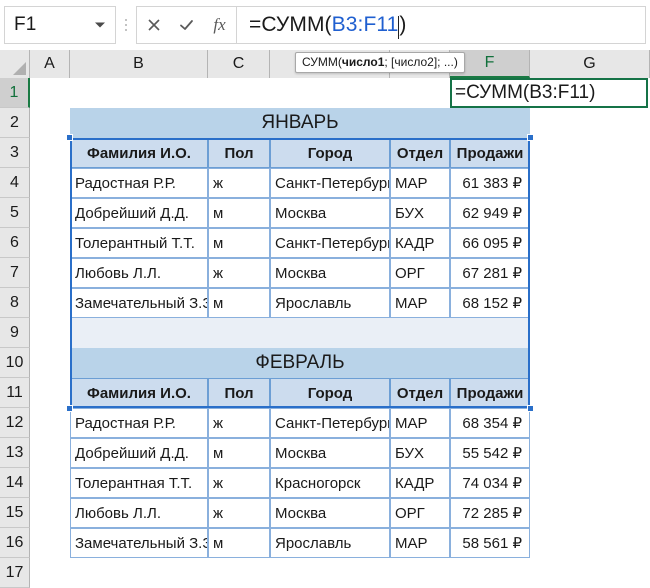  Describe the element at coordinates (420, 393) in the screenshot. I see `february-header-3: Отдел` at that location.